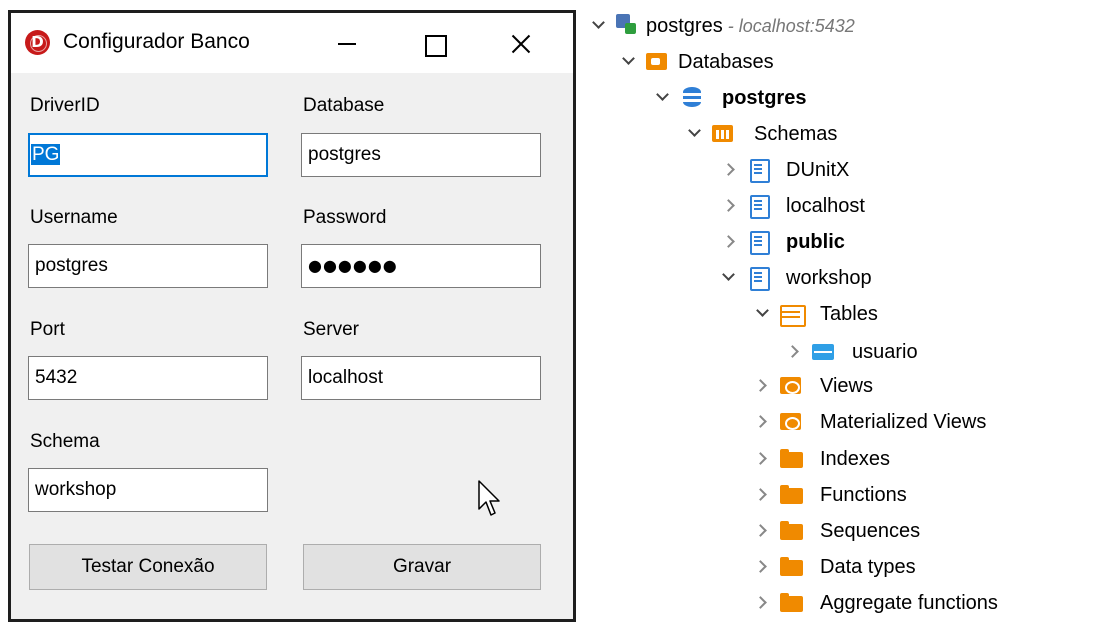  What do you see at coordinates (793, 314) in the screenshot?
I see `tables-icon` at bounding box center [793, 314].